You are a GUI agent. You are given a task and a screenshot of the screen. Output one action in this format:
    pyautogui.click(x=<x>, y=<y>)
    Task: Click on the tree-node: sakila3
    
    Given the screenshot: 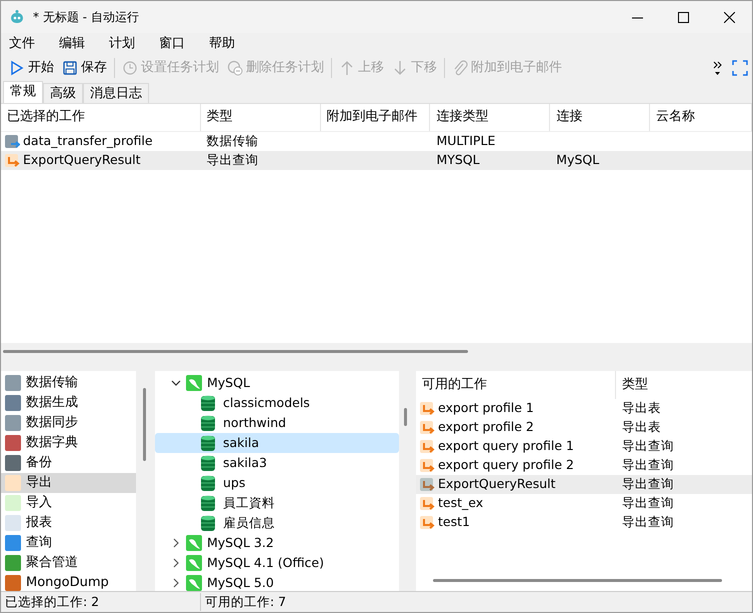 What is the action you would take?
    pyautogui.click(x=277, y=463)
    